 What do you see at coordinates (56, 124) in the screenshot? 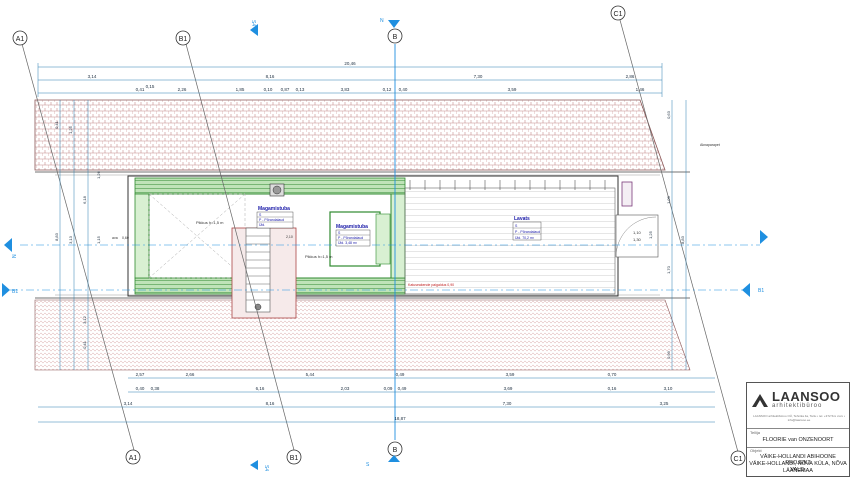
I see `dim-left-0: 0,41` at bounding box center [56, 124].